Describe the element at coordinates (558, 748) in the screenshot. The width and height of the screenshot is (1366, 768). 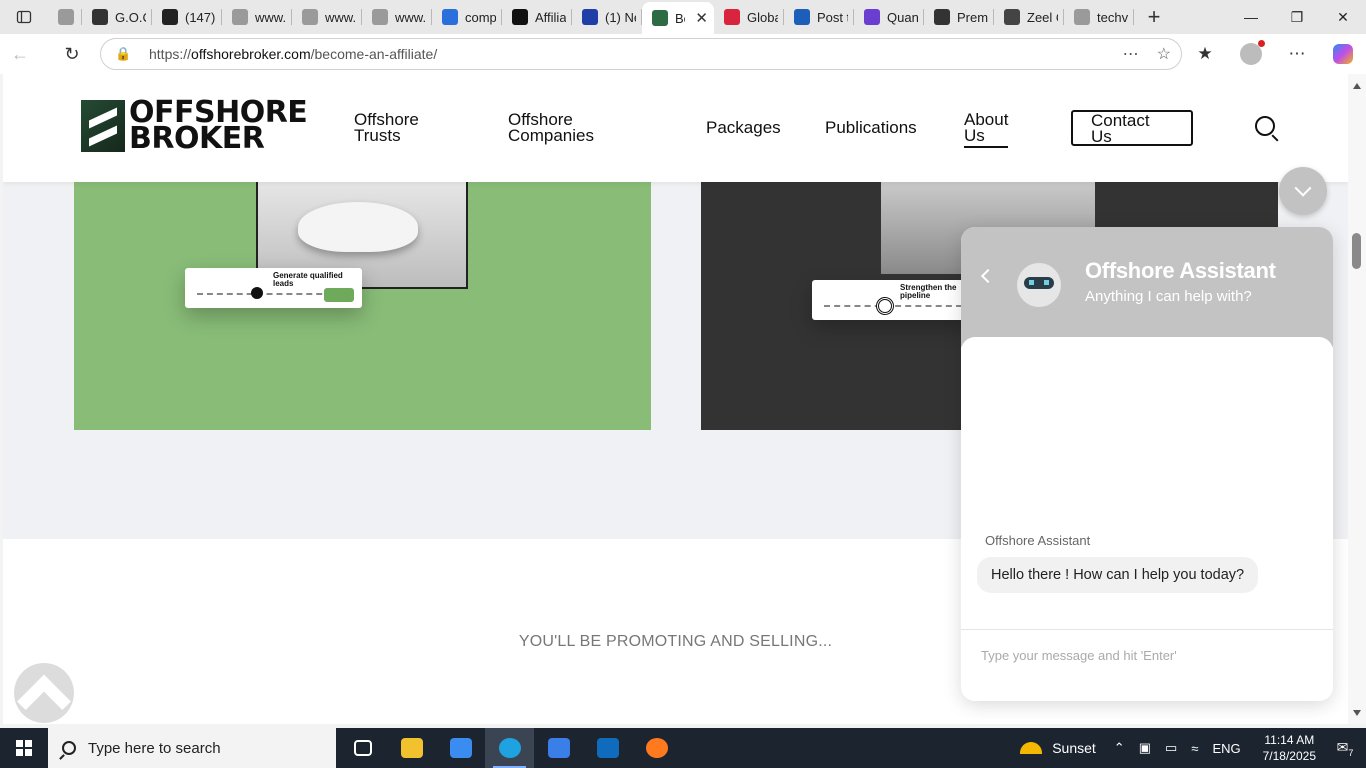
I see `store-icon` at that location.